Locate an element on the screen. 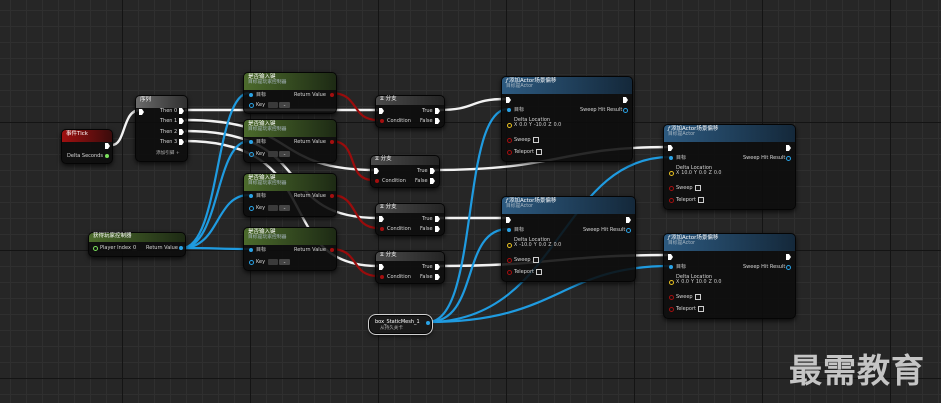 This screenshot has width=941, height=403. is-input-key-node-1: 是否输入键 目标是玩家控制器 目标 Return Value Key ⌄ is located at coordinates (290, 93).